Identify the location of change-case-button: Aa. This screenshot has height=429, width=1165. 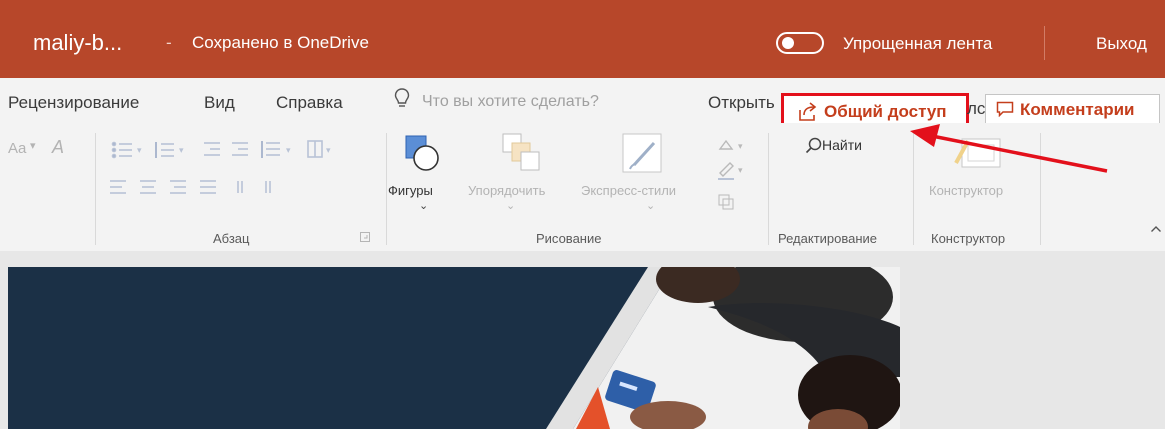
(17, 148).